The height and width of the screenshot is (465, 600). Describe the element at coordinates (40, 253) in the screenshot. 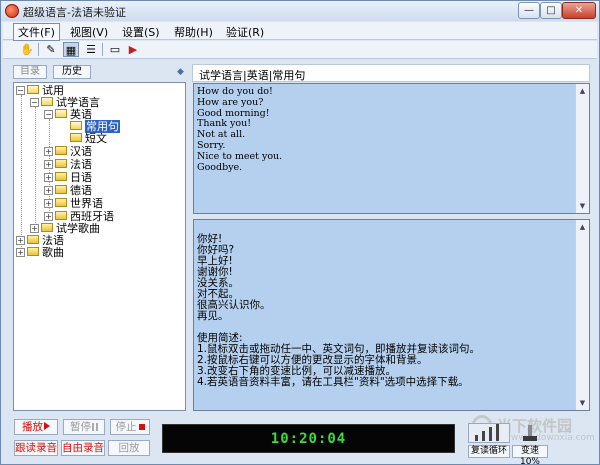

I see `tree-item-songs: + 歌曲` at that location.